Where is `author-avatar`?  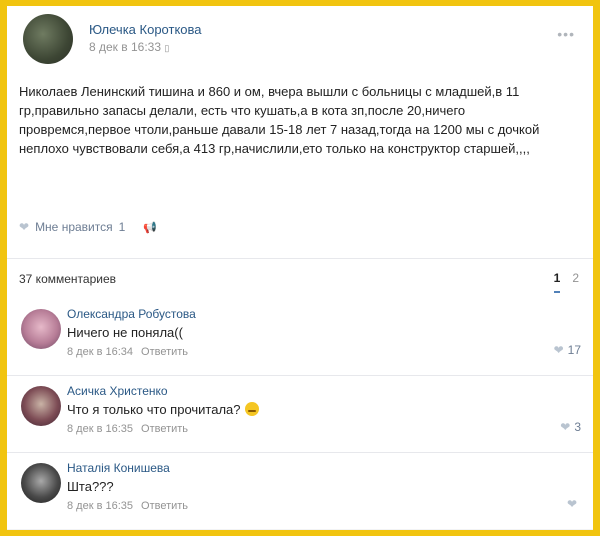 author-avatar is located at coordinates (48, 39).